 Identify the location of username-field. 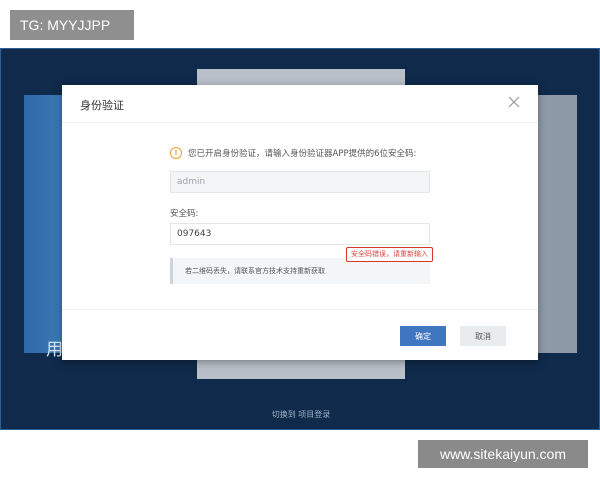
(300, 182).